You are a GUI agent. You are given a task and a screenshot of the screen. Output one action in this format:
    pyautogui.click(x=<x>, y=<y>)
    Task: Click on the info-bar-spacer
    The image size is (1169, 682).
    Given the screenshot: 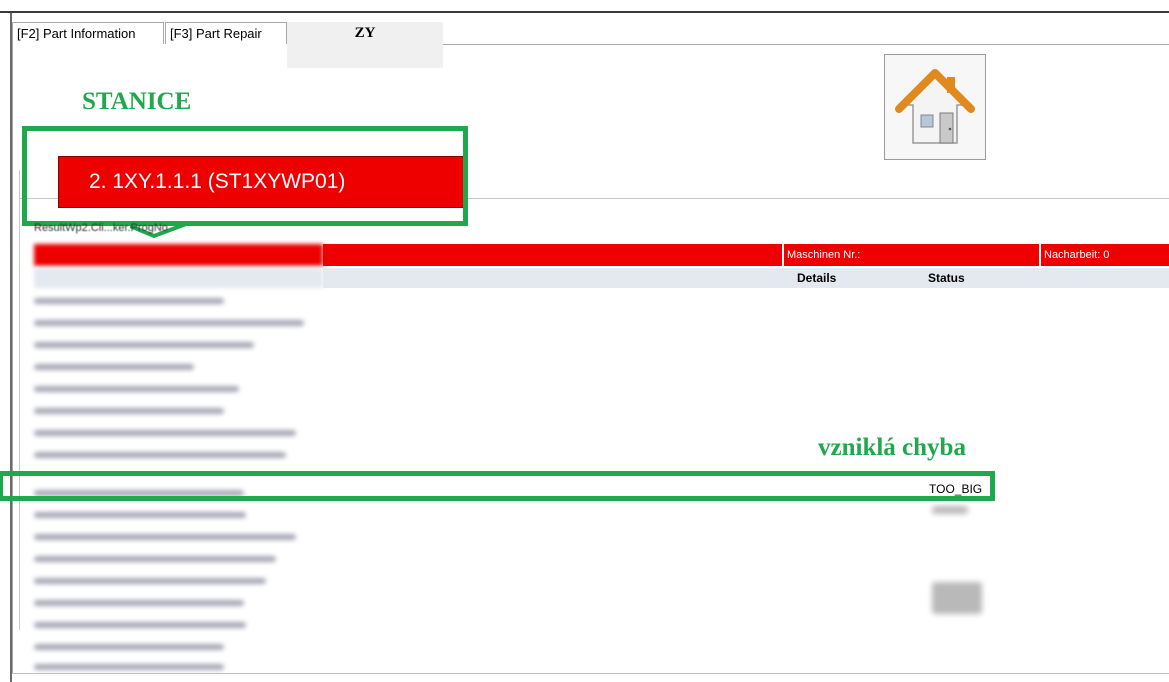 What is the action you would take?
    pyautogui.click(x=552, y=255)
    